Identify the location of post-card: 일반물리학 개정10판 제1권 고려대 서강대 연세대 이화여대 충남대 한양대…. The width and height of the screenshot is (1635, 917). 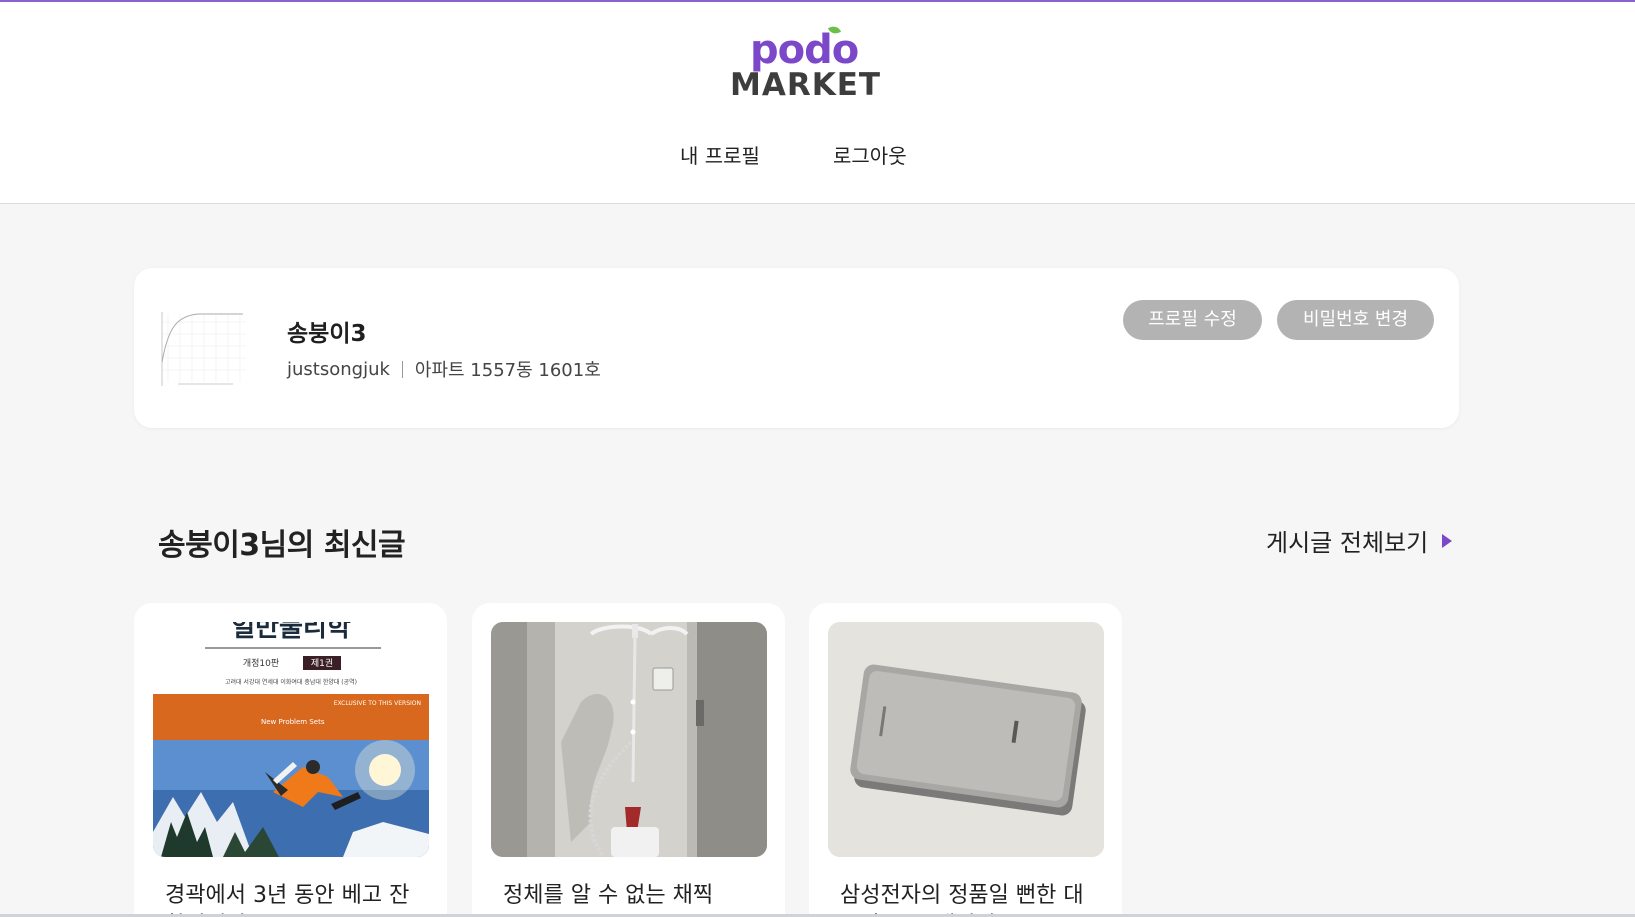
(290, 760).